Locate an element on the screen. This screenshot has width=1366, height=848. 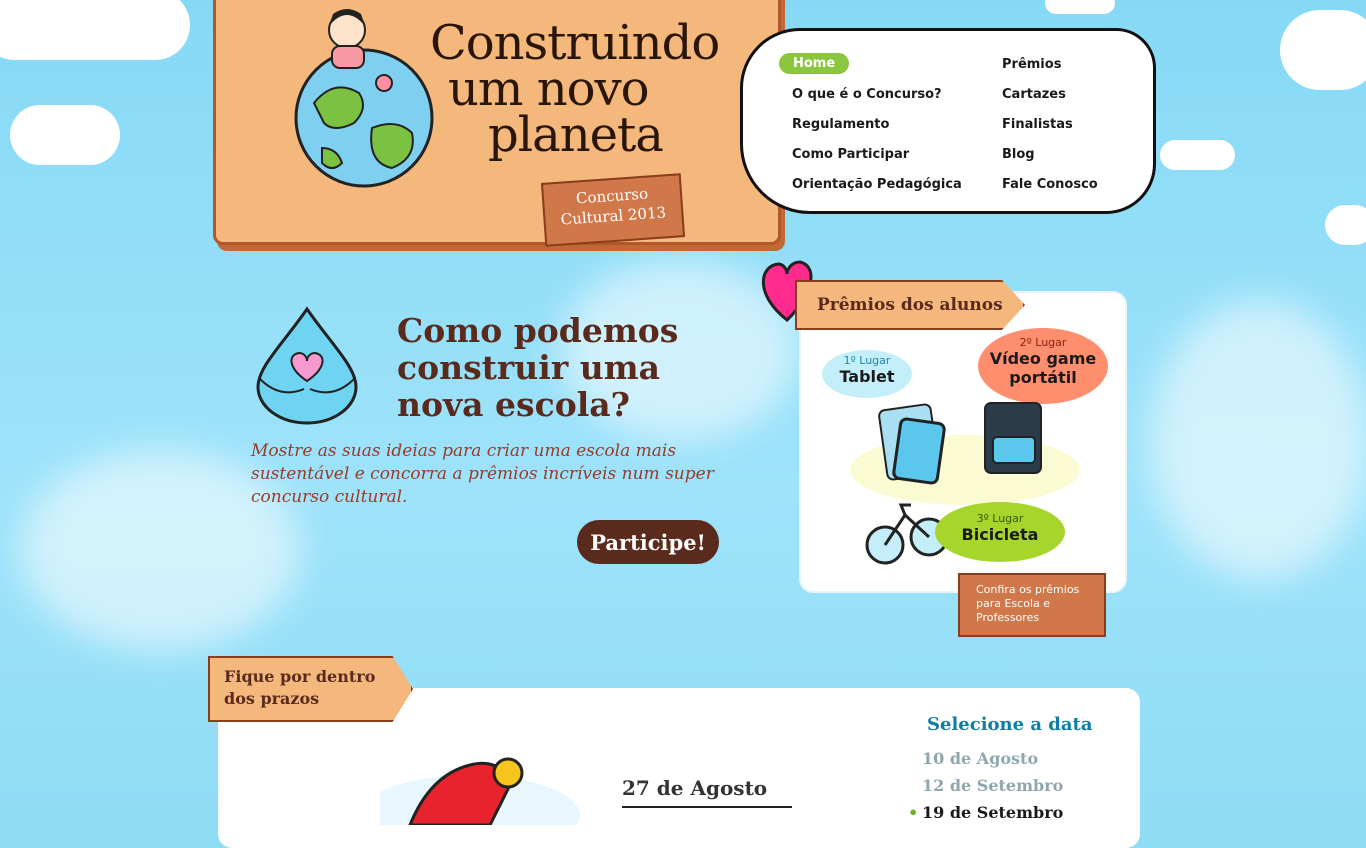
logo-title-line: um novo is located at coordinates (549, 89).